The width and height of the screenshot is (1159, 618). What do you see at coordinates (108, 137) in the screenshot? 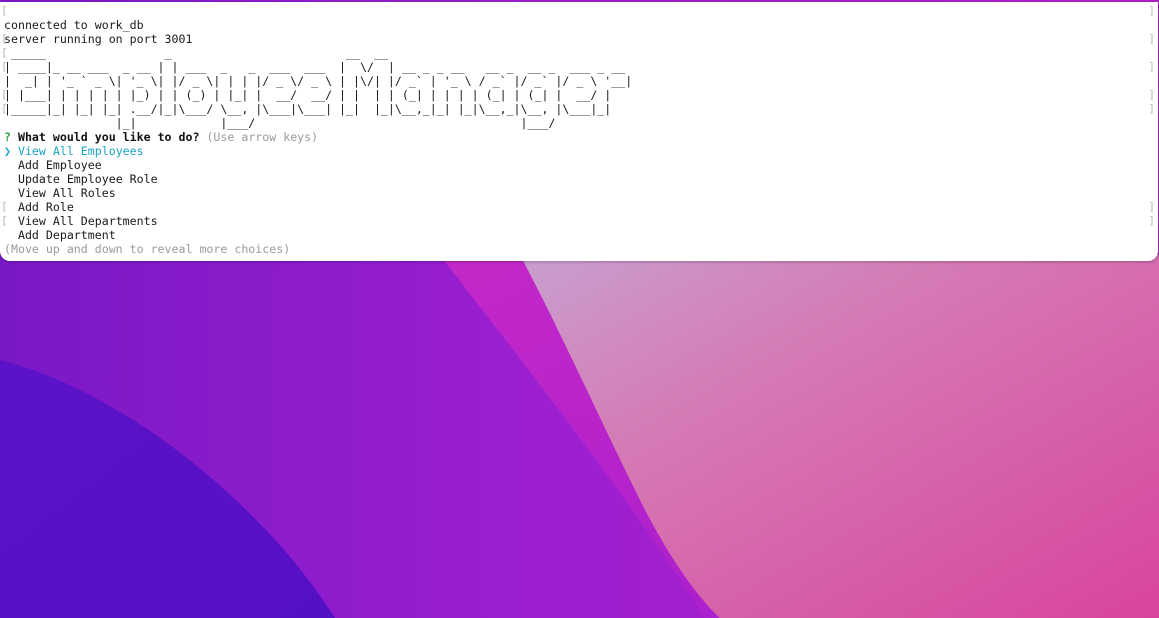
I see `prompt-question: What would you like to do?` at bounding box center [108, 137].